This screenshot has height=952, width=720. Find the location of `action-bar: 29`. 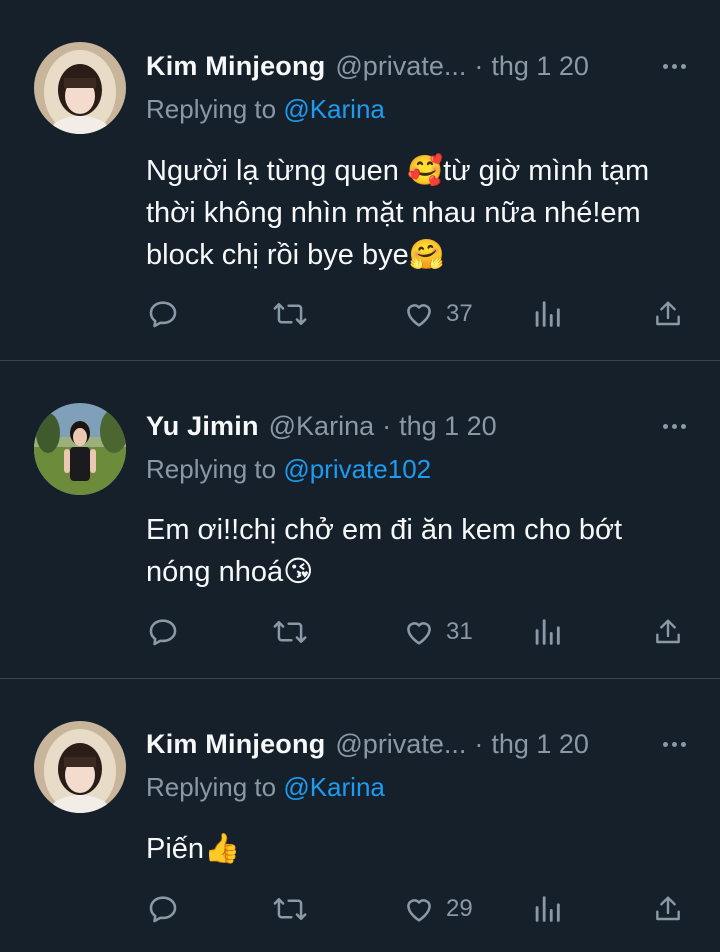

action-bar: 29 is located at coordinates (416, 909).